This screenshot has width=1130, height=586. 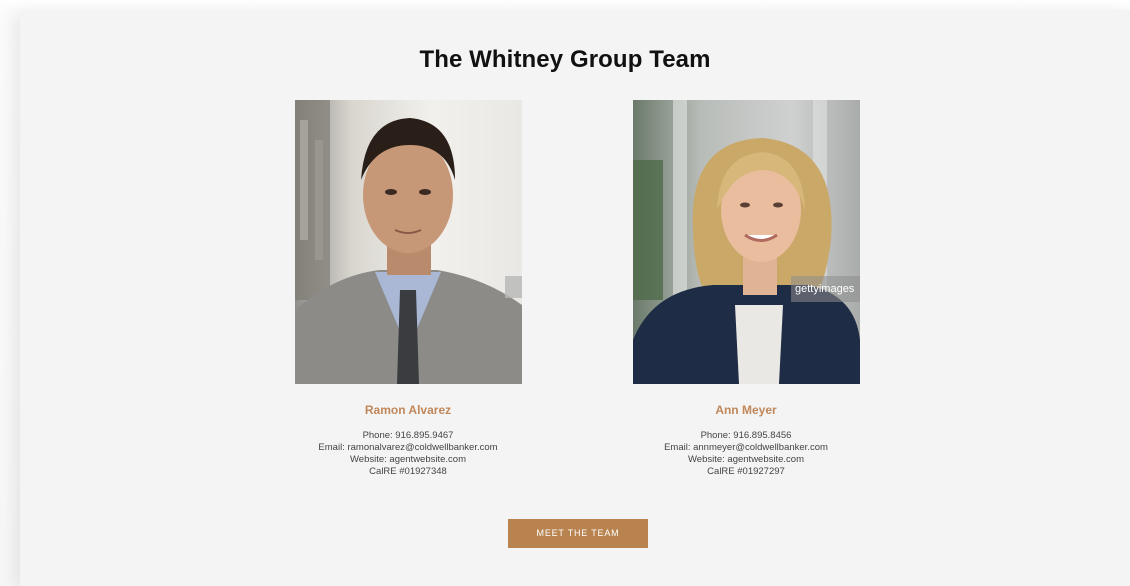 What do you see at coordinates (408, 242) in the screenshot?
I see `agent-photo-ramon` at bounding box center [408, 242].